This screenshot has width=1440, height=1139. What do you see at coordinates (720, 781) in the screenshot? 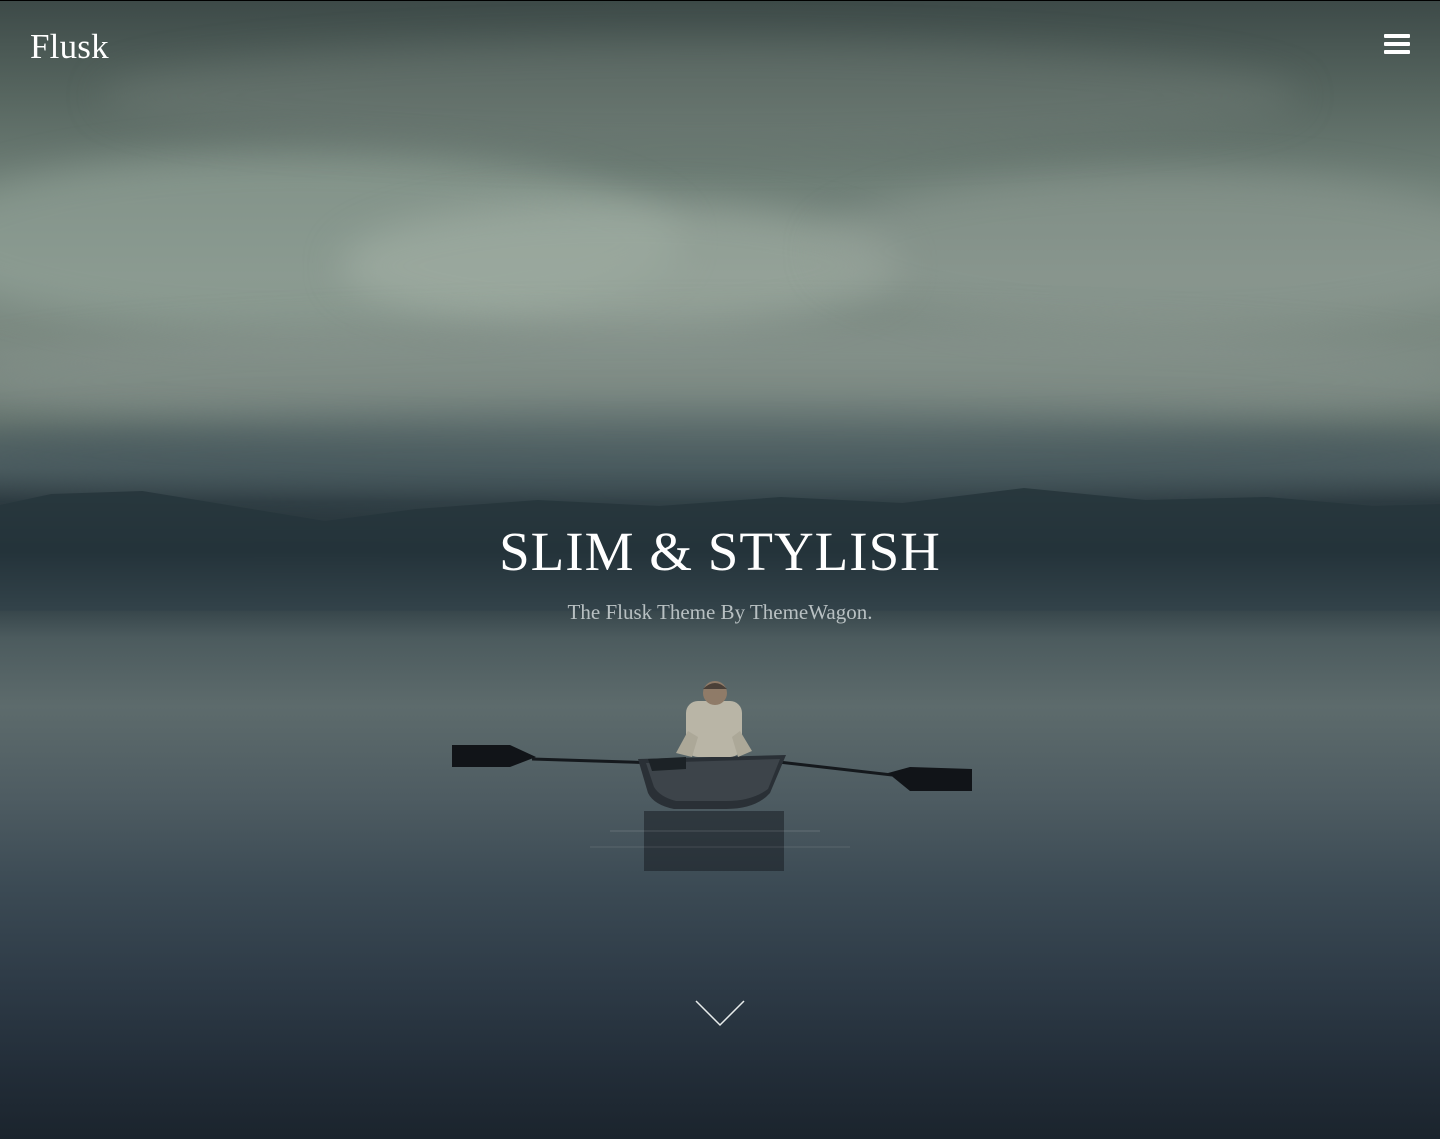
I see `rowboat-image` at bounding box center [720, 781].